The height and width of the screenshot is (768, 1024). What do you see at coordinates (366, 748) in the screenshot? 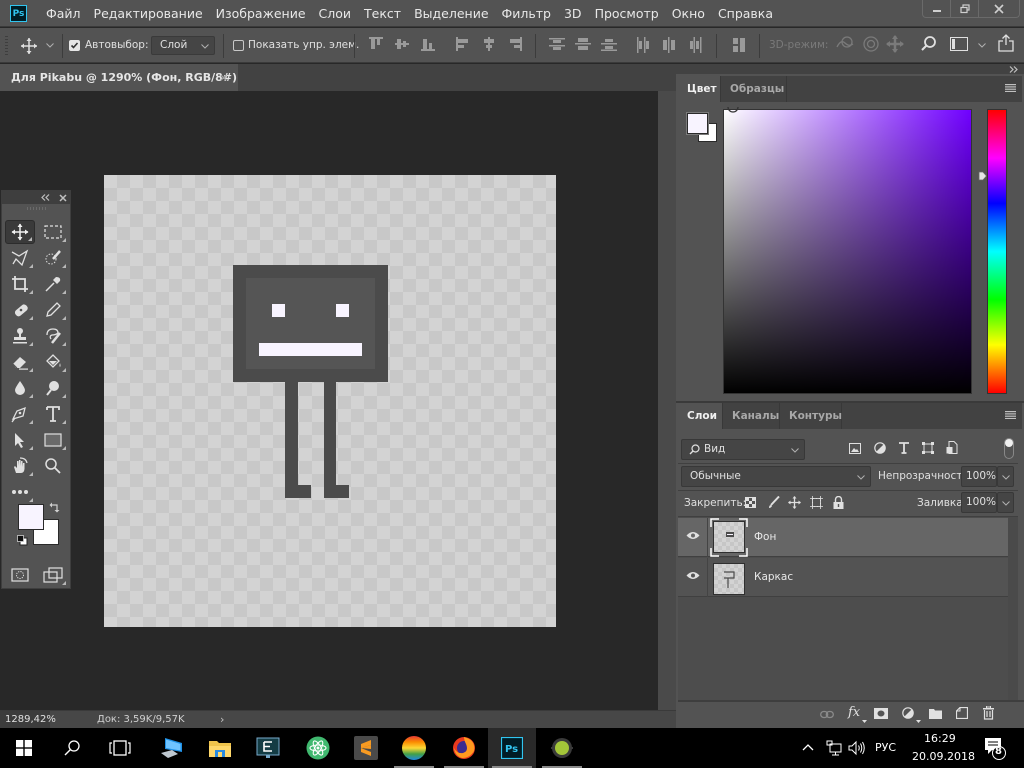
I see `taskbar-sublime-text` at bounding box center [366, 748].